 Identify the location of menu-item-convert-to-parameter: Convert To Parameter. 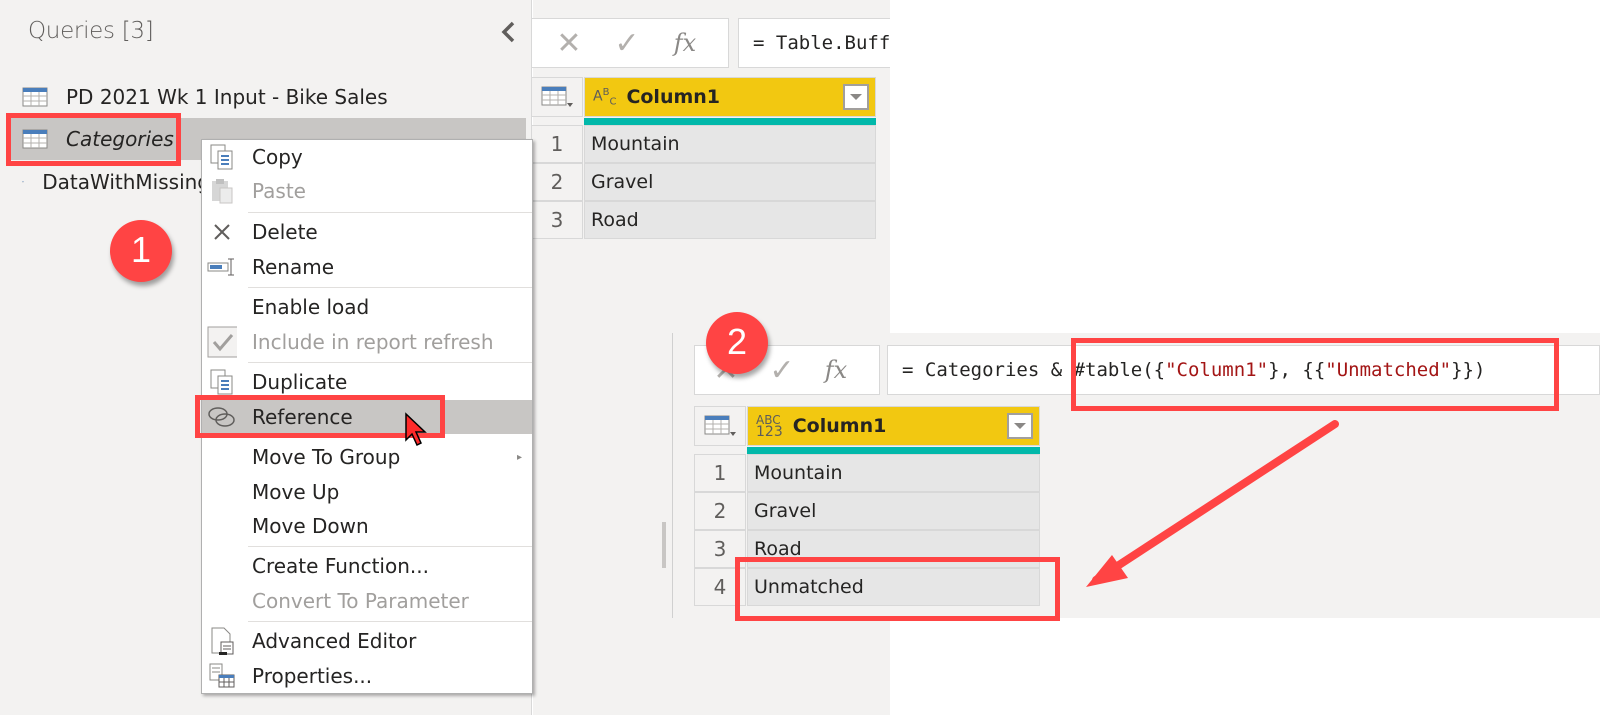
(367, 601).